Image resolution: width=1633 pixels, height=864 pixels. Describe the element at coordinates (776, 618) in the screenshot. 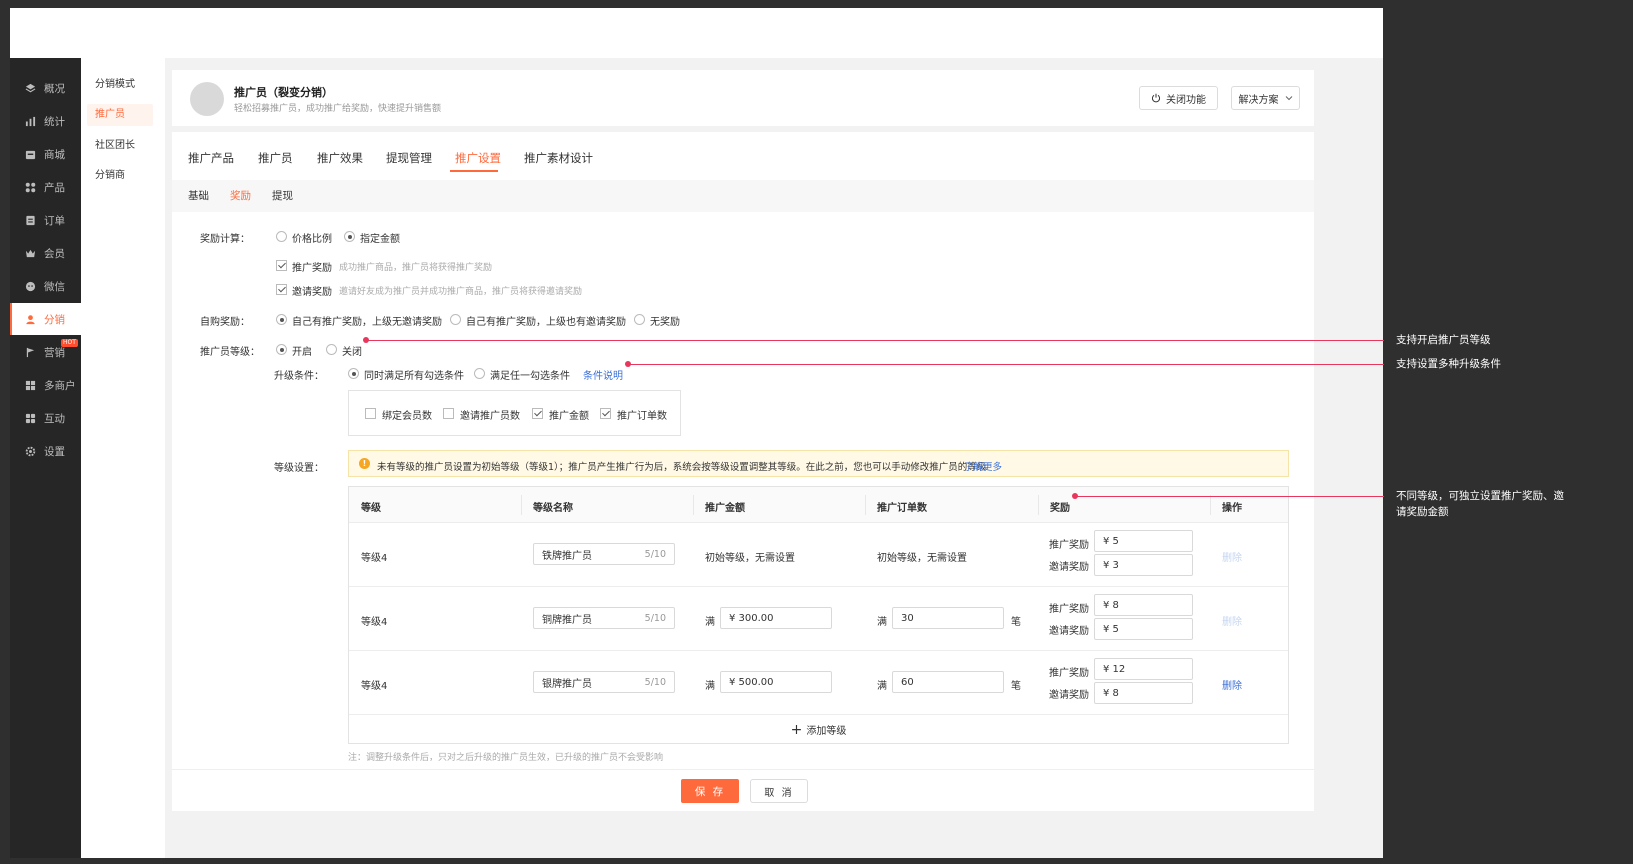

I see `promo-amount-input: ¥ 300.00` at that location.